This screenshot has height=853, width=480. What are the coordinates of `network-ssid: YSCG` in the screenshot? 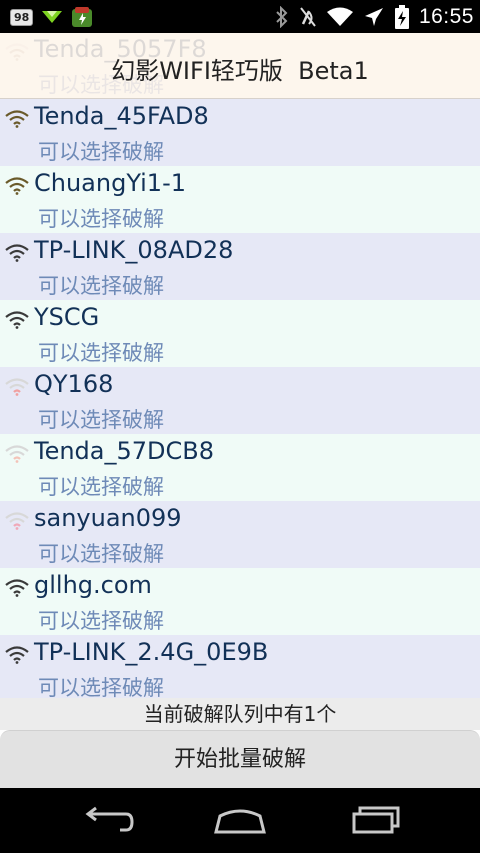 It's located at (67, 317).